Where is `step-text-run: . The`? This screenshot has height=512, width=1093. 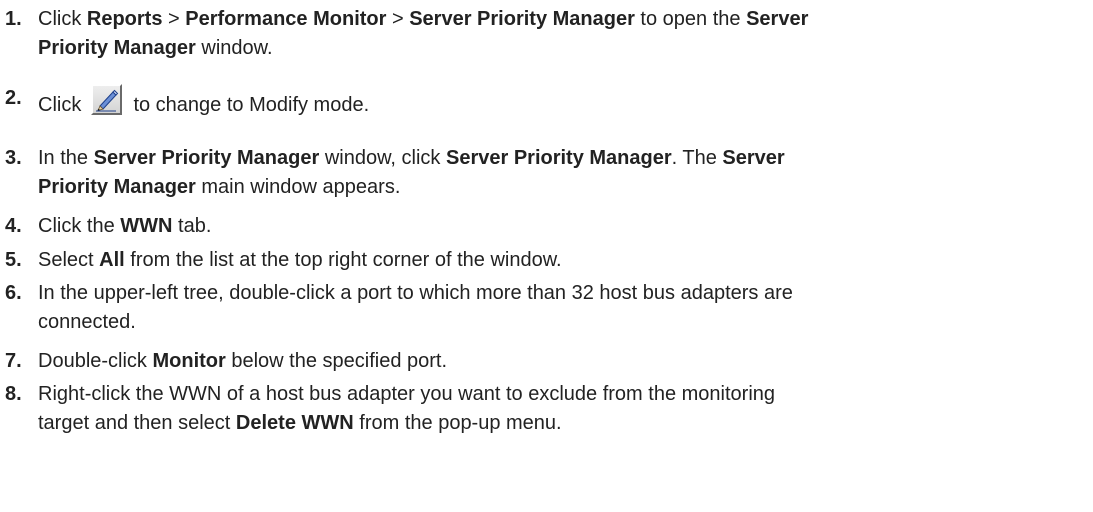
step-text-run: . The is located at coordinates (697, 158).